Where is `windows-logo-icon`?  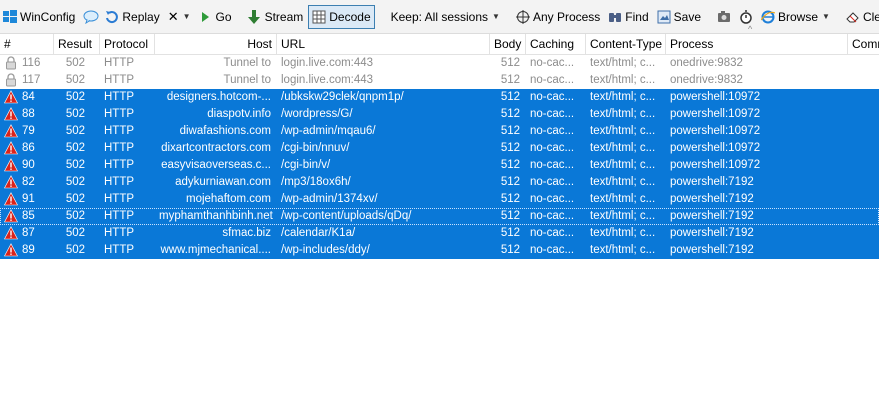 windows-logo-icon is located at coordinates (10, 16).